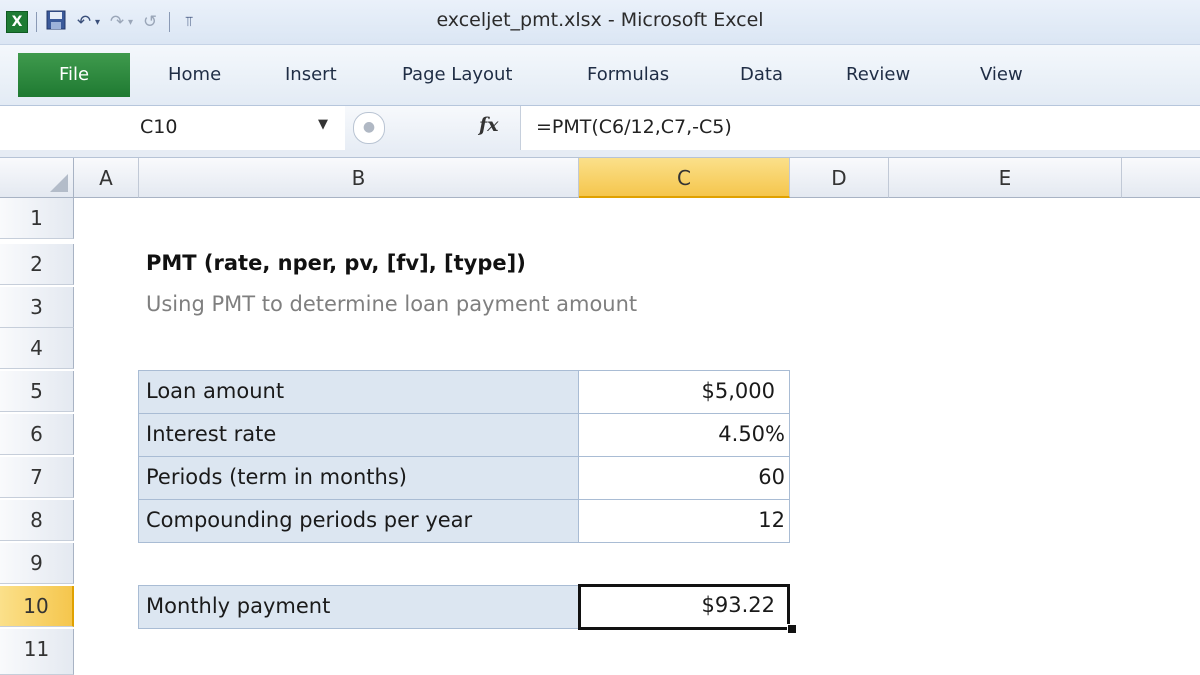 This screenshot has height=675, width=1200. I want to click on column-header-f, so click(1161, 178).